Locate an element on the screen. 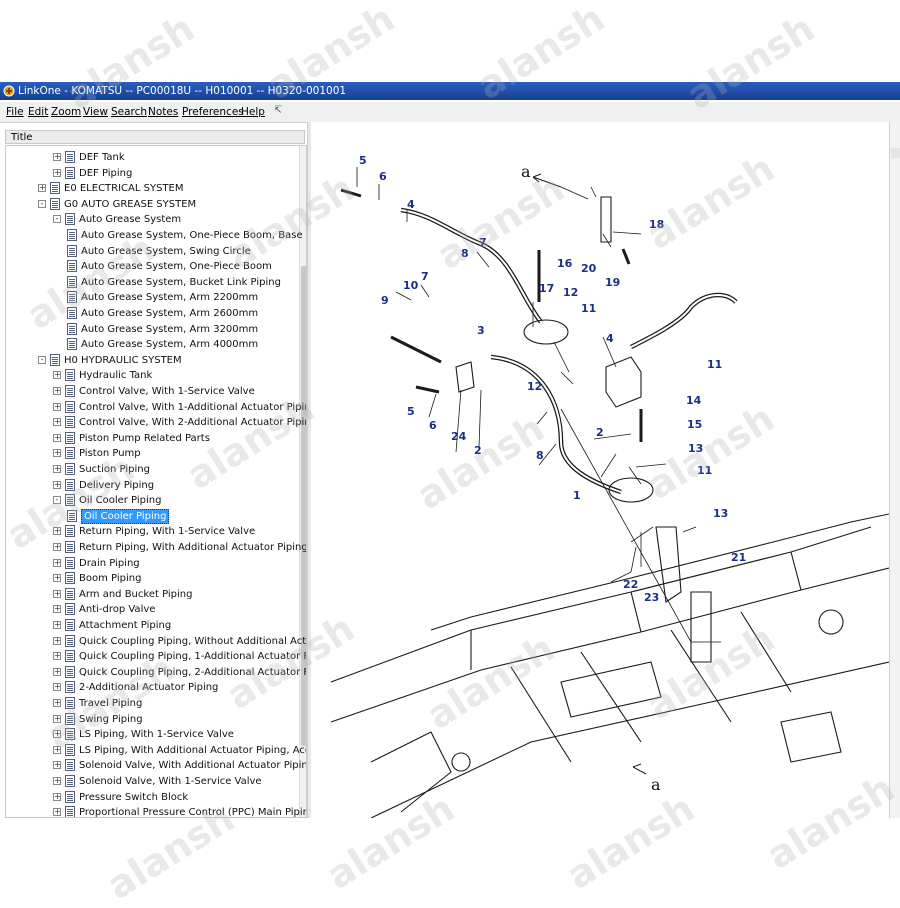  tree-row: Auto Grease System, Arm 2600mm is located at coordinates (152, 313).